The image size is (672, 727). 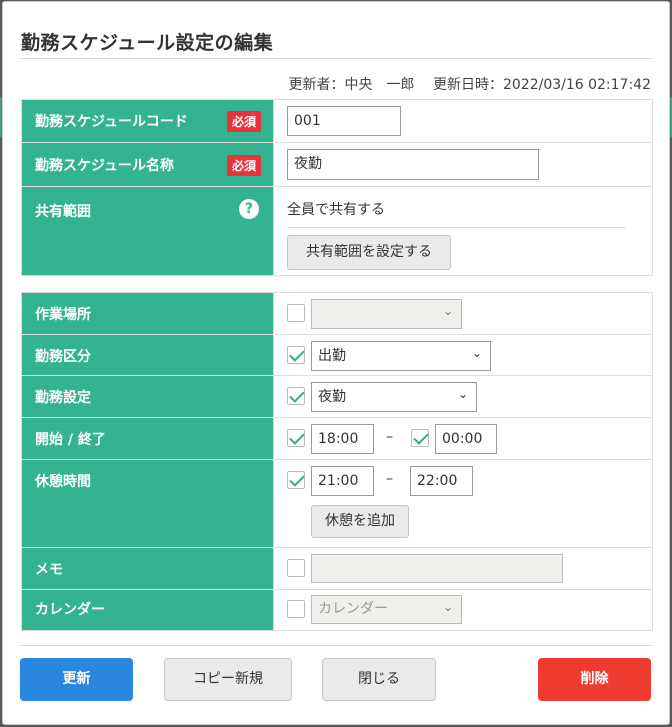 What do you see at coordinates (63, 398) in the screenshot?
I see `work-setting-label: 勤務設定` at bounding box center [63, 398].